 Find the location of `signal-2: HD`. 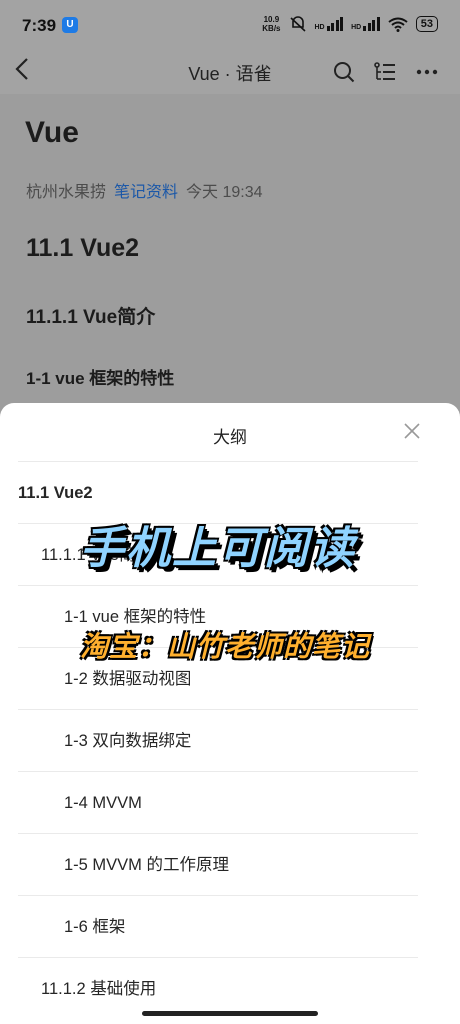

signal-2: HD is located at coordinates (365, 24).